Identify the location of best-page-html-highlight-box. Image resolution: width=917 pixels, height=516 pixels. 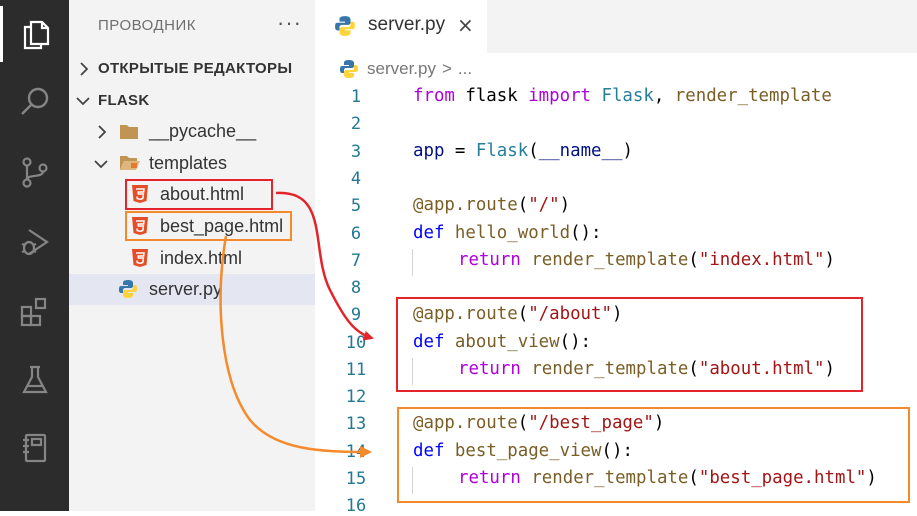
(208, 226).